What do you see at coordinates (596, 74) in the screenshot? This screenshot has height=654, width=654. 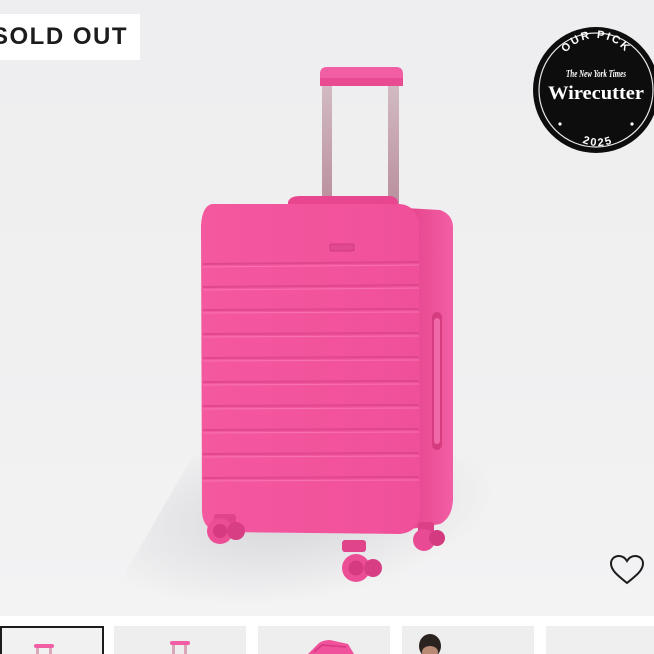 I see `badge-publisher: The New York Times` at bounding box center [596, 74].